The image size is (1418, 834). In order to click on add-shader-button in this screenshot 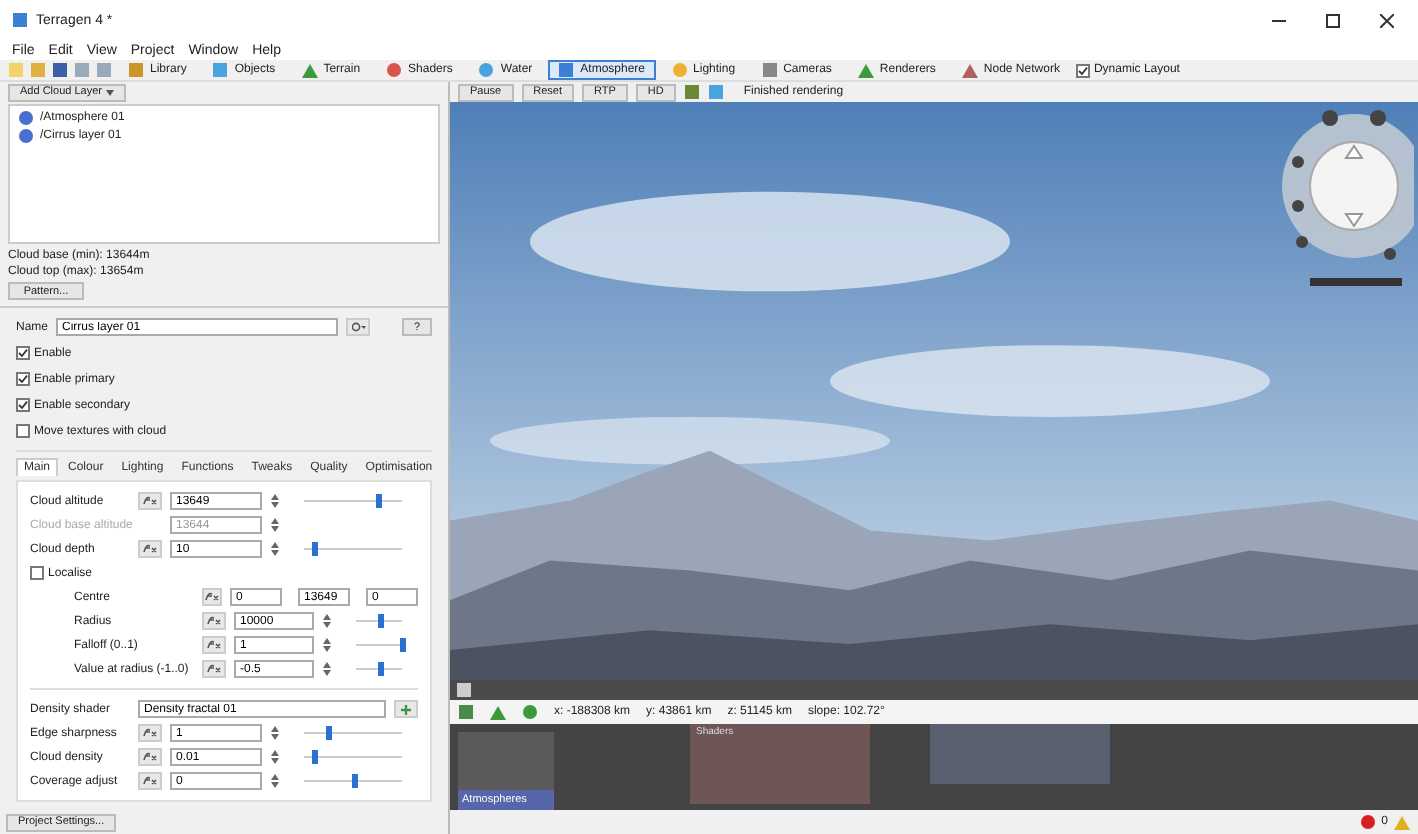, I will do `click(406, 709)`.